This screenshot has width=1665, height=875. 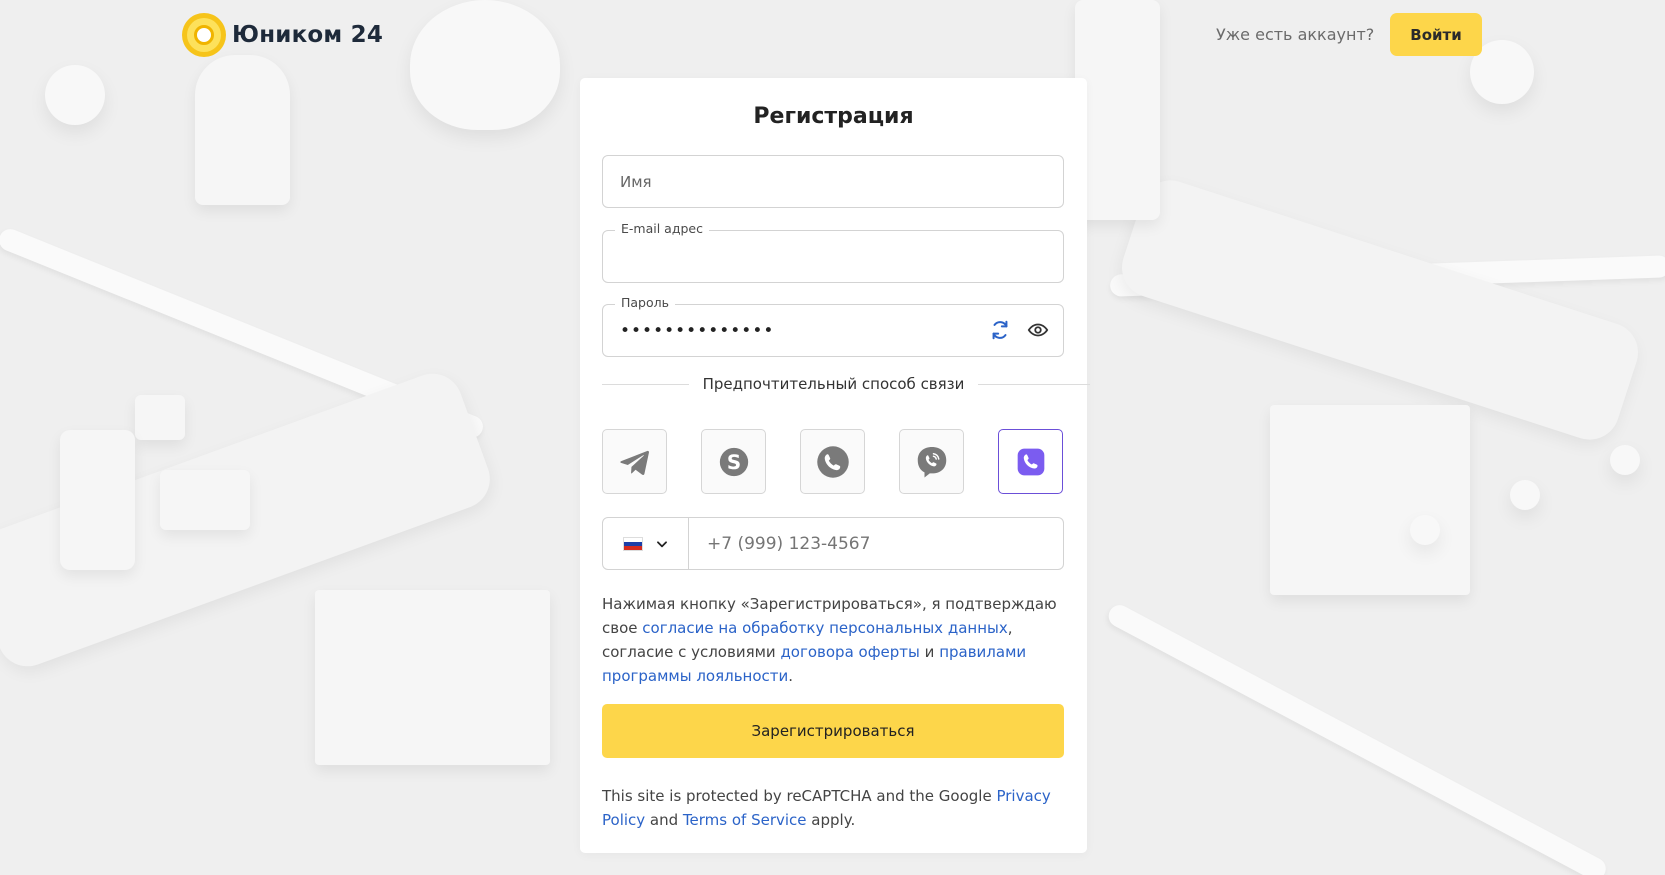 What do you see at coordinates (662, 228) in the screenshot?
I see `email-label: E-mail адрес` at bounding box center [662, 228].